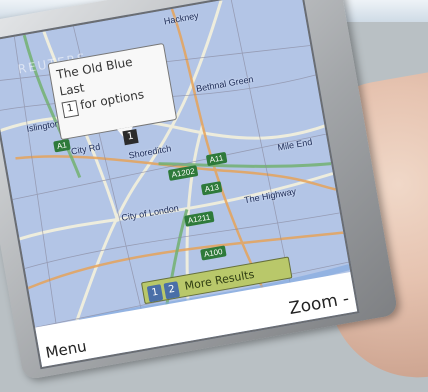 The width and height of the screenshot is (428, 392). I want to click on result-page-1: 1, so click(155, 293).